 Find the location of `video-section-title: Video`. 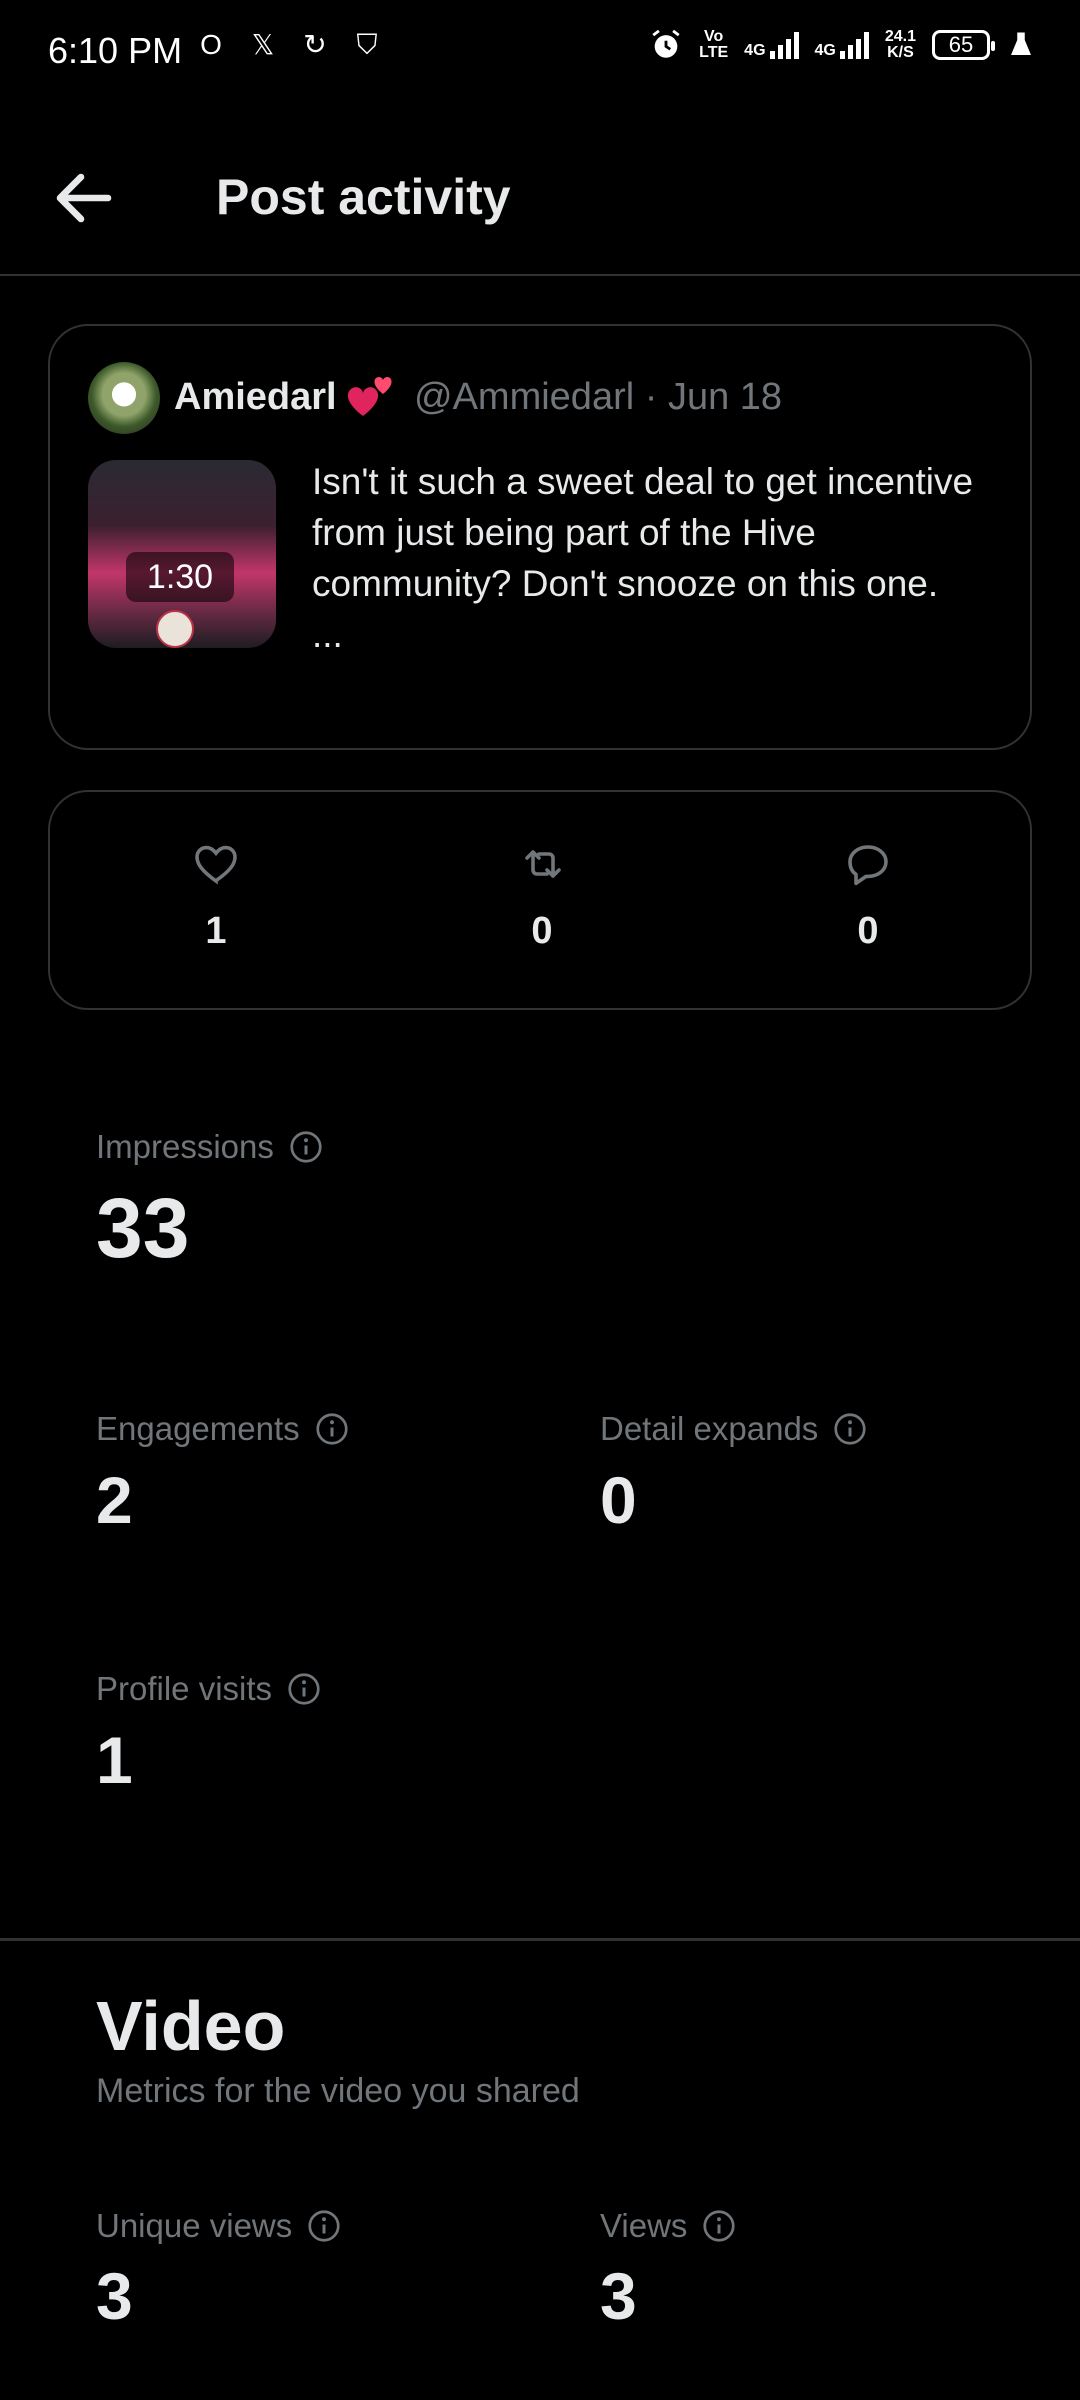

video-section-title: Video is located at coordinates (191, 2026).